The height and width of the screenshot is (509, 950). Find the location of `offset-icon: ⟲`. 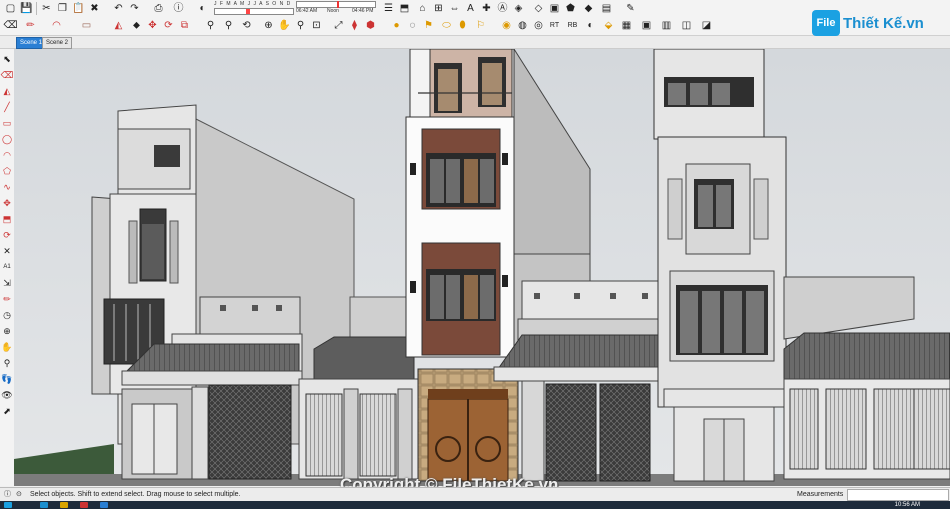

offset-icon: ⟲ is located at coordinates (246, 25).